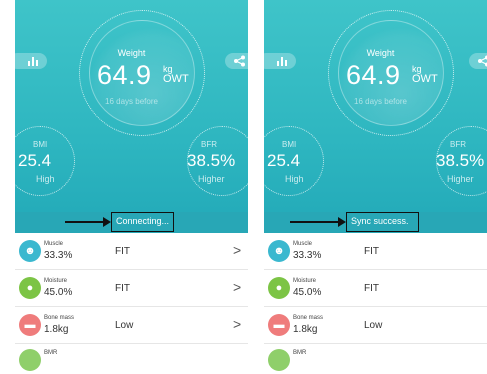  I want to click on list-item-muscle: ☻ Muscle 33.3% FIT, so click(375, 251).